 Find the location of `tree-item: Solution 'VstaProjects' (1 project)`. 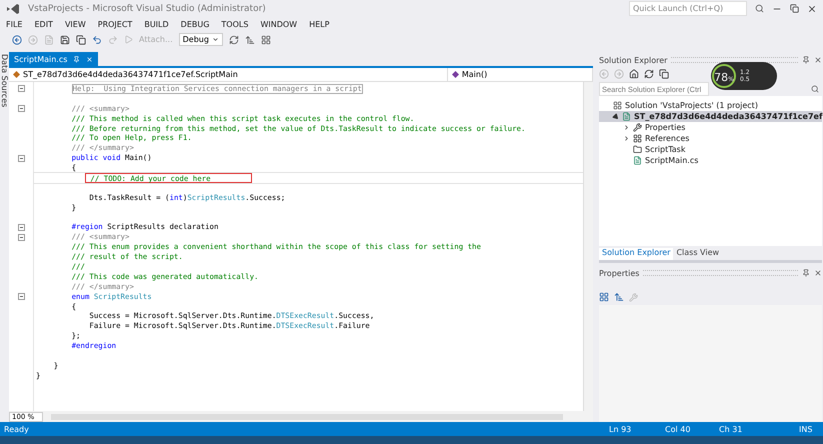

tree-item: Solution 'VstaProjects' (1 project) is located at coordinates (710, 105).